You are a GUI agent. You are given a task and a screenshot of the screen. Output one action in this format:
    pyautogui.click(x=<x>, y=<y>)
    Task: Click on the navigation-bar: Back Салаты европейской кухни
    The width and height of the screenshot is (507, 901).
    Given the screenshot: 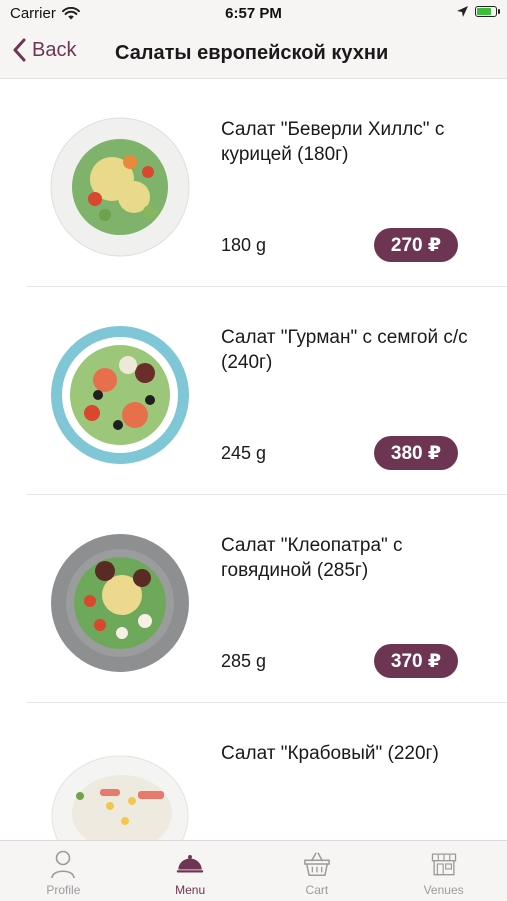 What is the action you would take?
    pyautogui.click(x=253, y=53)
    